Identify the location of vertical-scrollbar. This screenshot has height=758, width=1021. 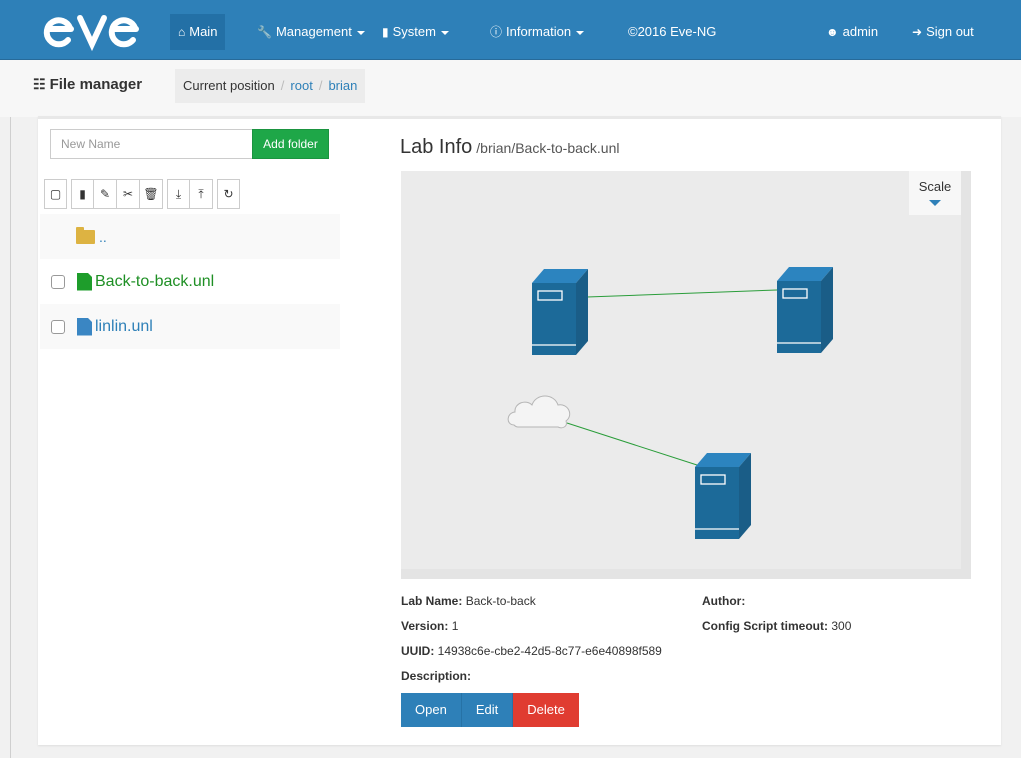
(966, 370).